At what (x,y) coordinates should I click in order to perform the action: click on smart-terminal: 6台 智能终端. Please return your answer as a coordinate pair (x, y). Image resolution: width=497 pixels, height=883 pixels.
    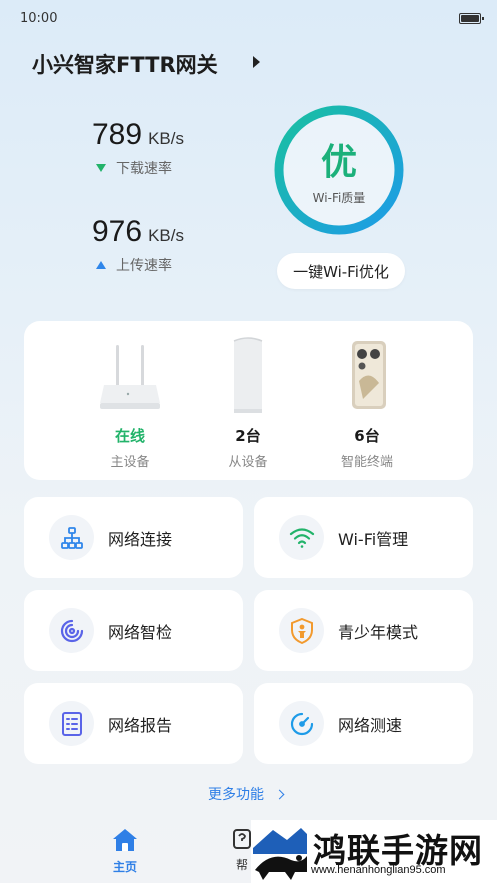
    Looking at the image, I should click on (367, 400).